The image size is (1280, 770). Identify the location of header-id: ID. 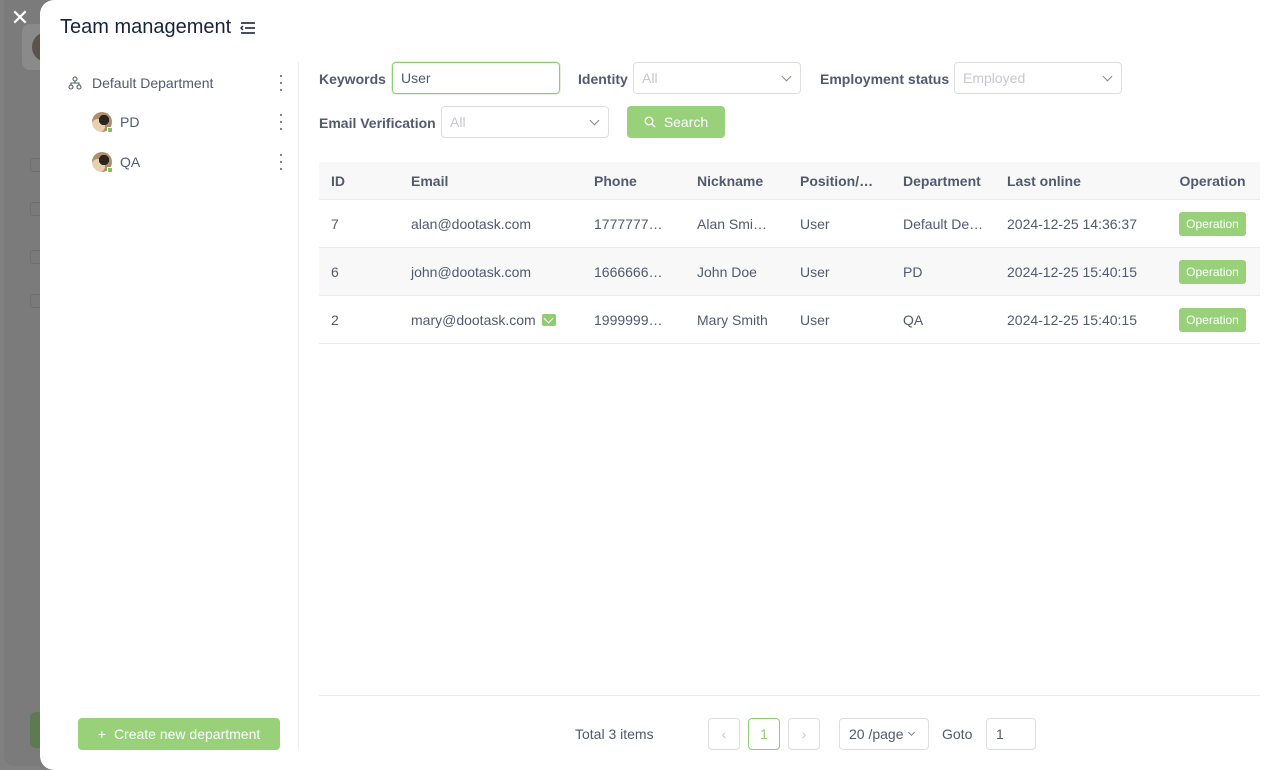
(359, 181).